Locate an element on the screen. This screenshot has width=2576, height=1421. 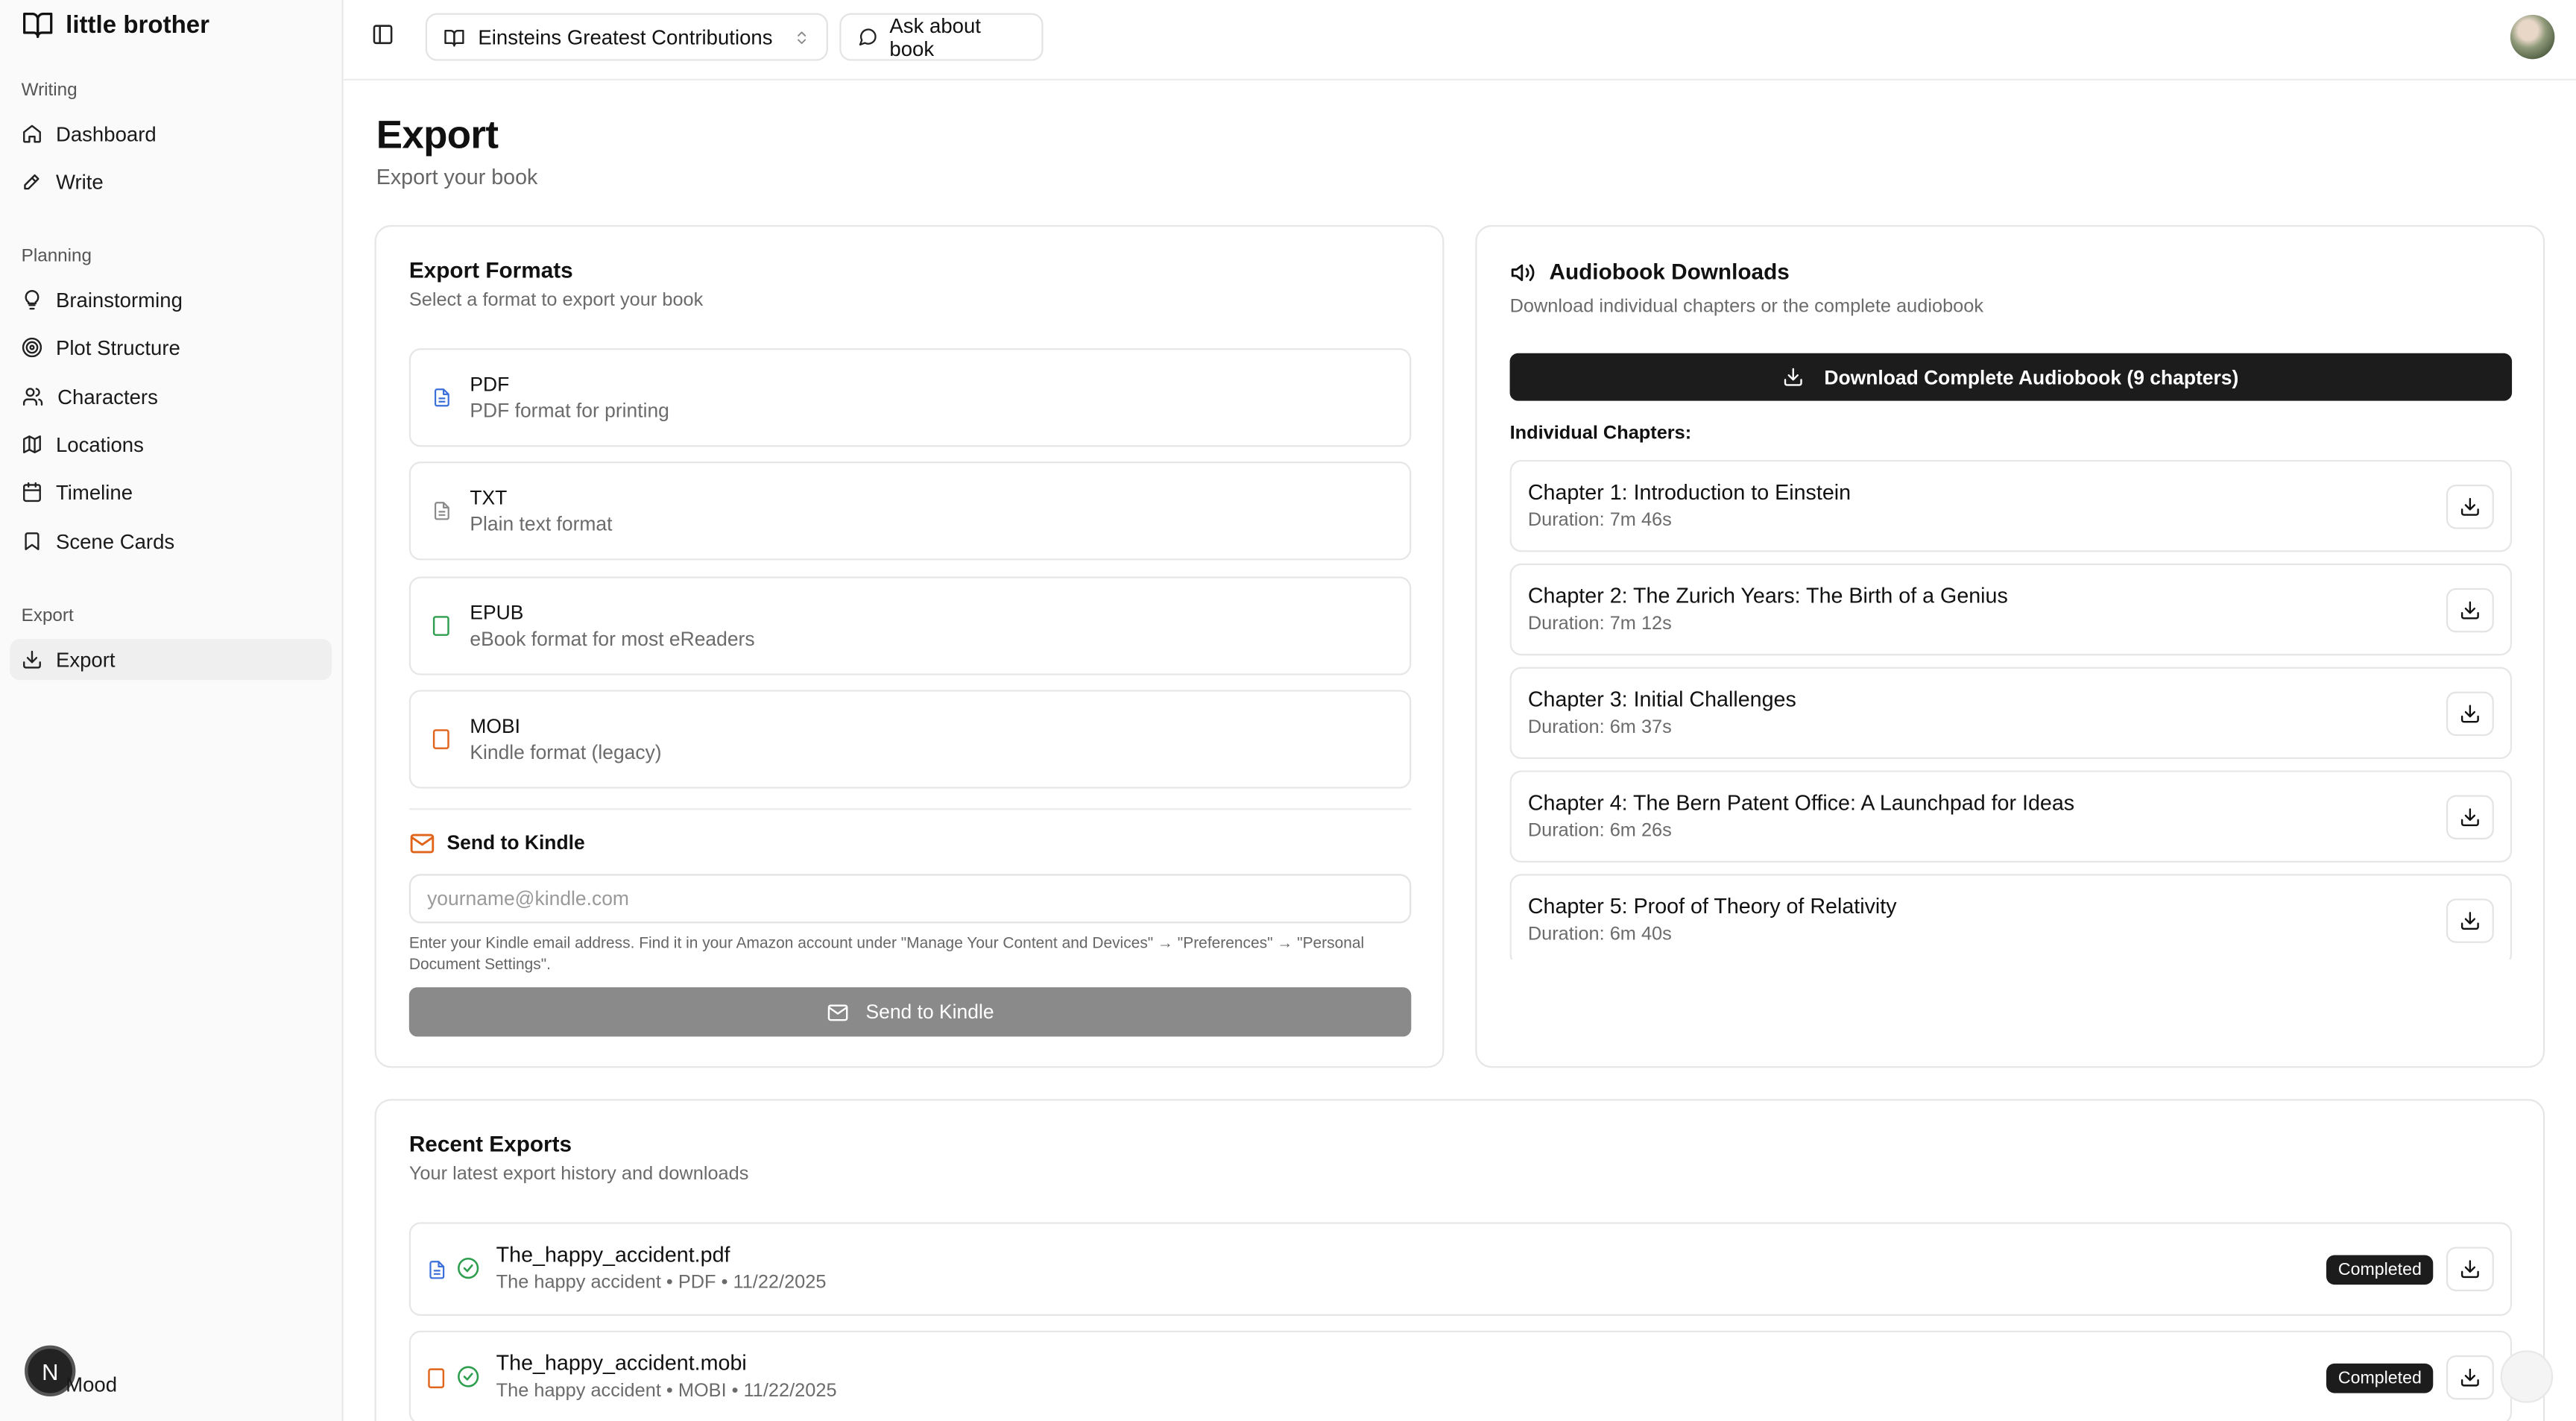
sidebar-item-label: Scene Cards is located at coordinates (115, 541).